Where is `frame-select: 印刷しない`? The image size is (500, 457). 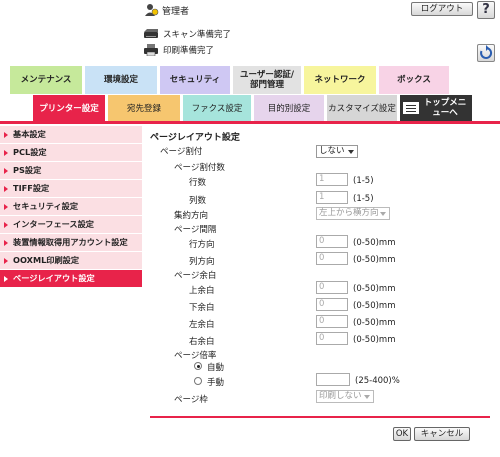 frame-select: 印刷しない is located at coordinates (345, 396).